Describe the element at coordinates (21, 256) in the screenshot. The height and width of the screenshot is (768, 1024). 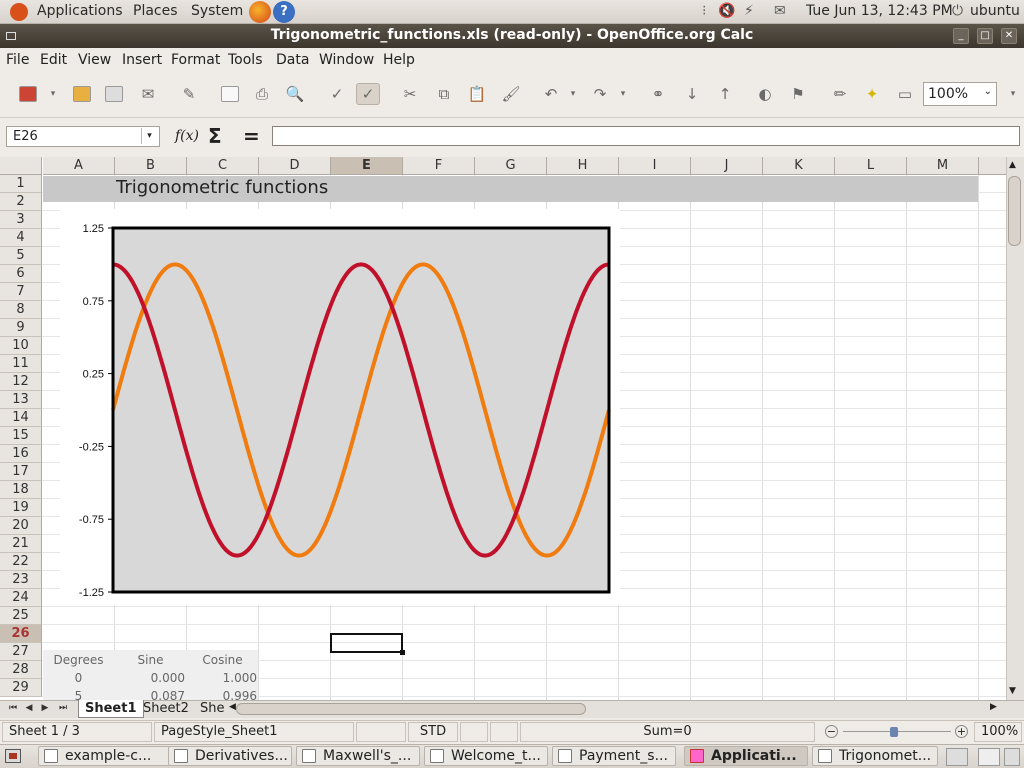
I see `row-header-5: 5` at that location.